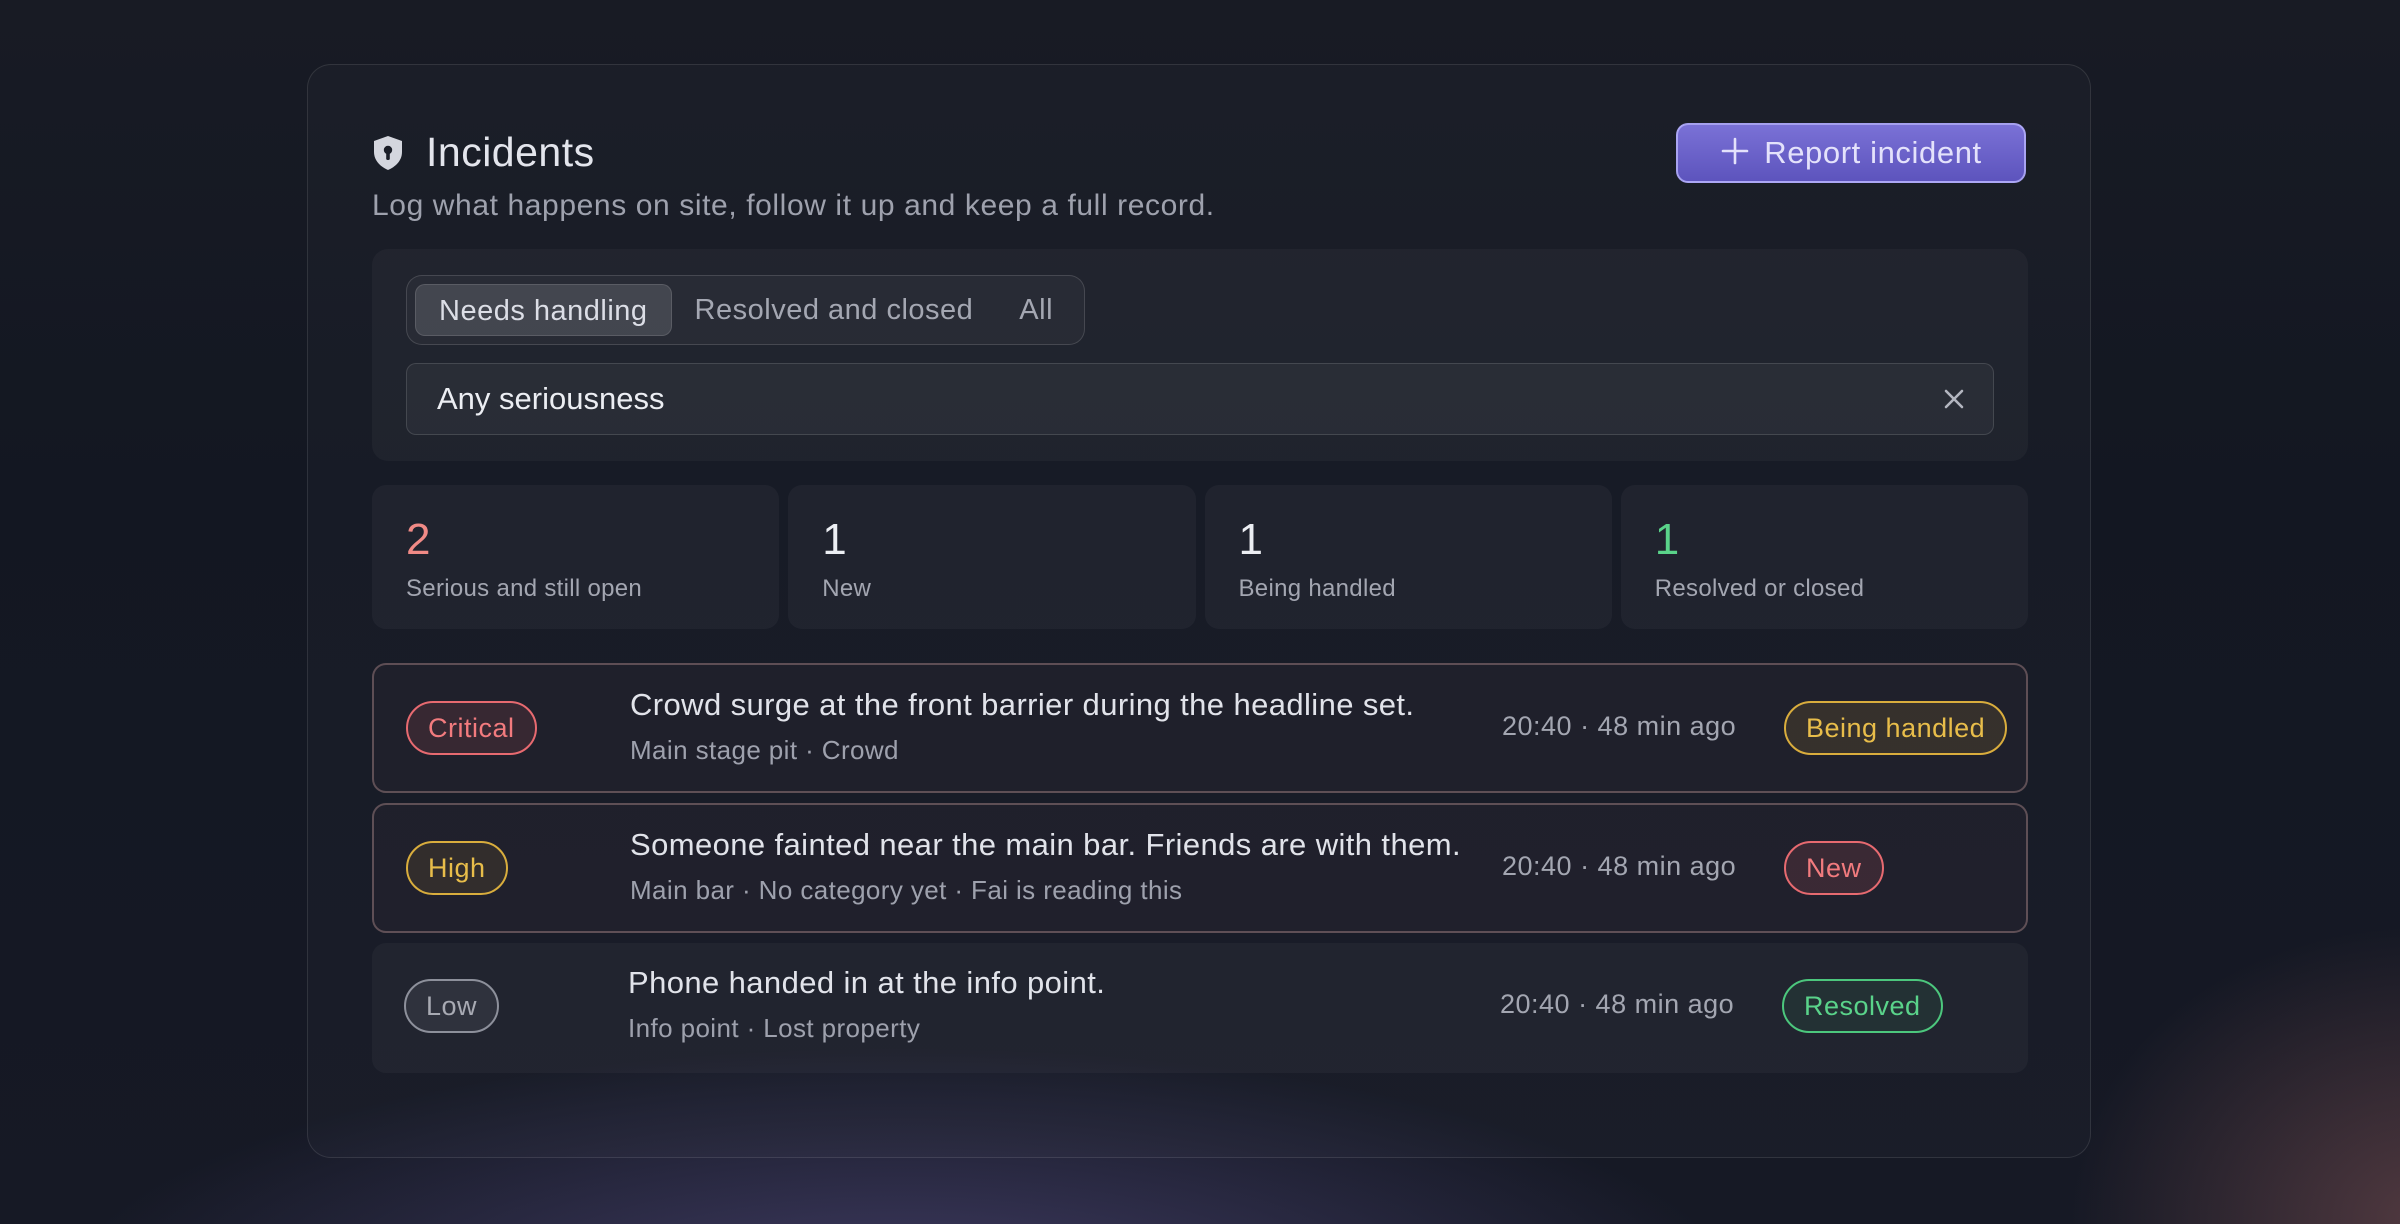  I want to click on status-badge: Being handled, so click(1896, 728).